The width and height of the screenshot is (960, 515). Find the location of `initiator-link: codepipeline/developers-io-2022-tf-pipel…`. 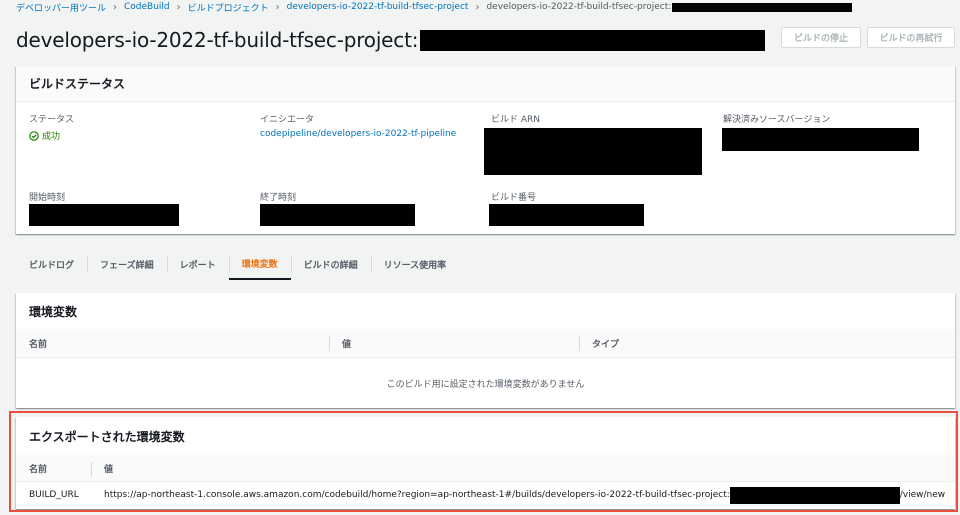

initiator-link: codepipeline/developers-io-2022-tf-pipel… is located at coordinates (358, 134).